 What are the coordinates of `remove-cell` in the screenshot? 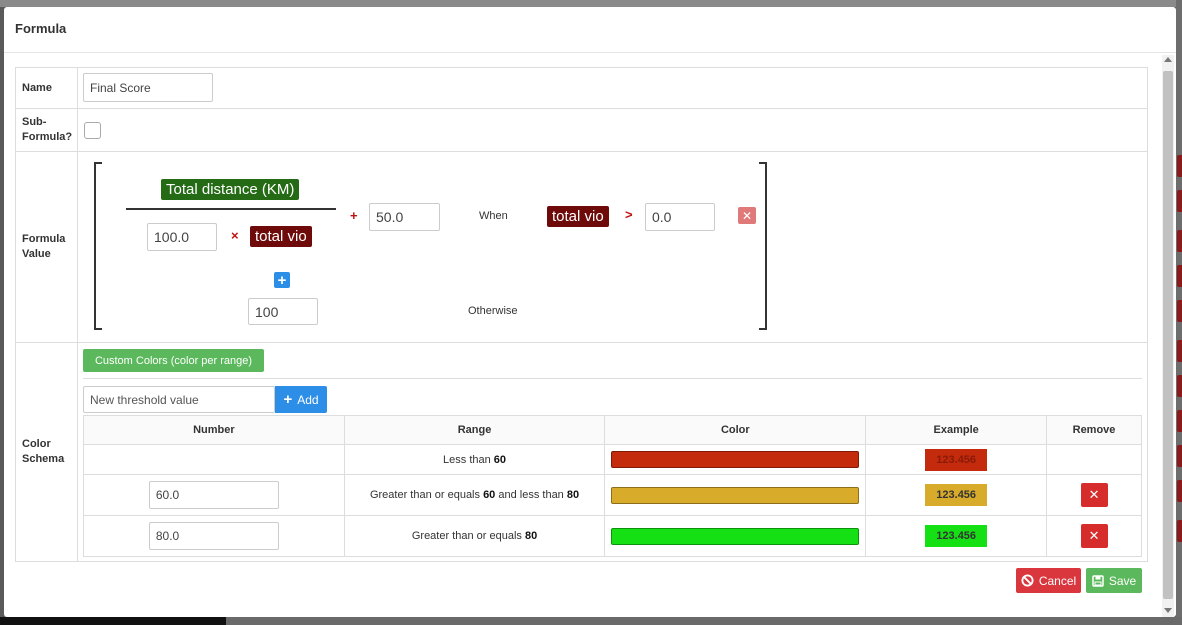 It's located at (1094, 459).